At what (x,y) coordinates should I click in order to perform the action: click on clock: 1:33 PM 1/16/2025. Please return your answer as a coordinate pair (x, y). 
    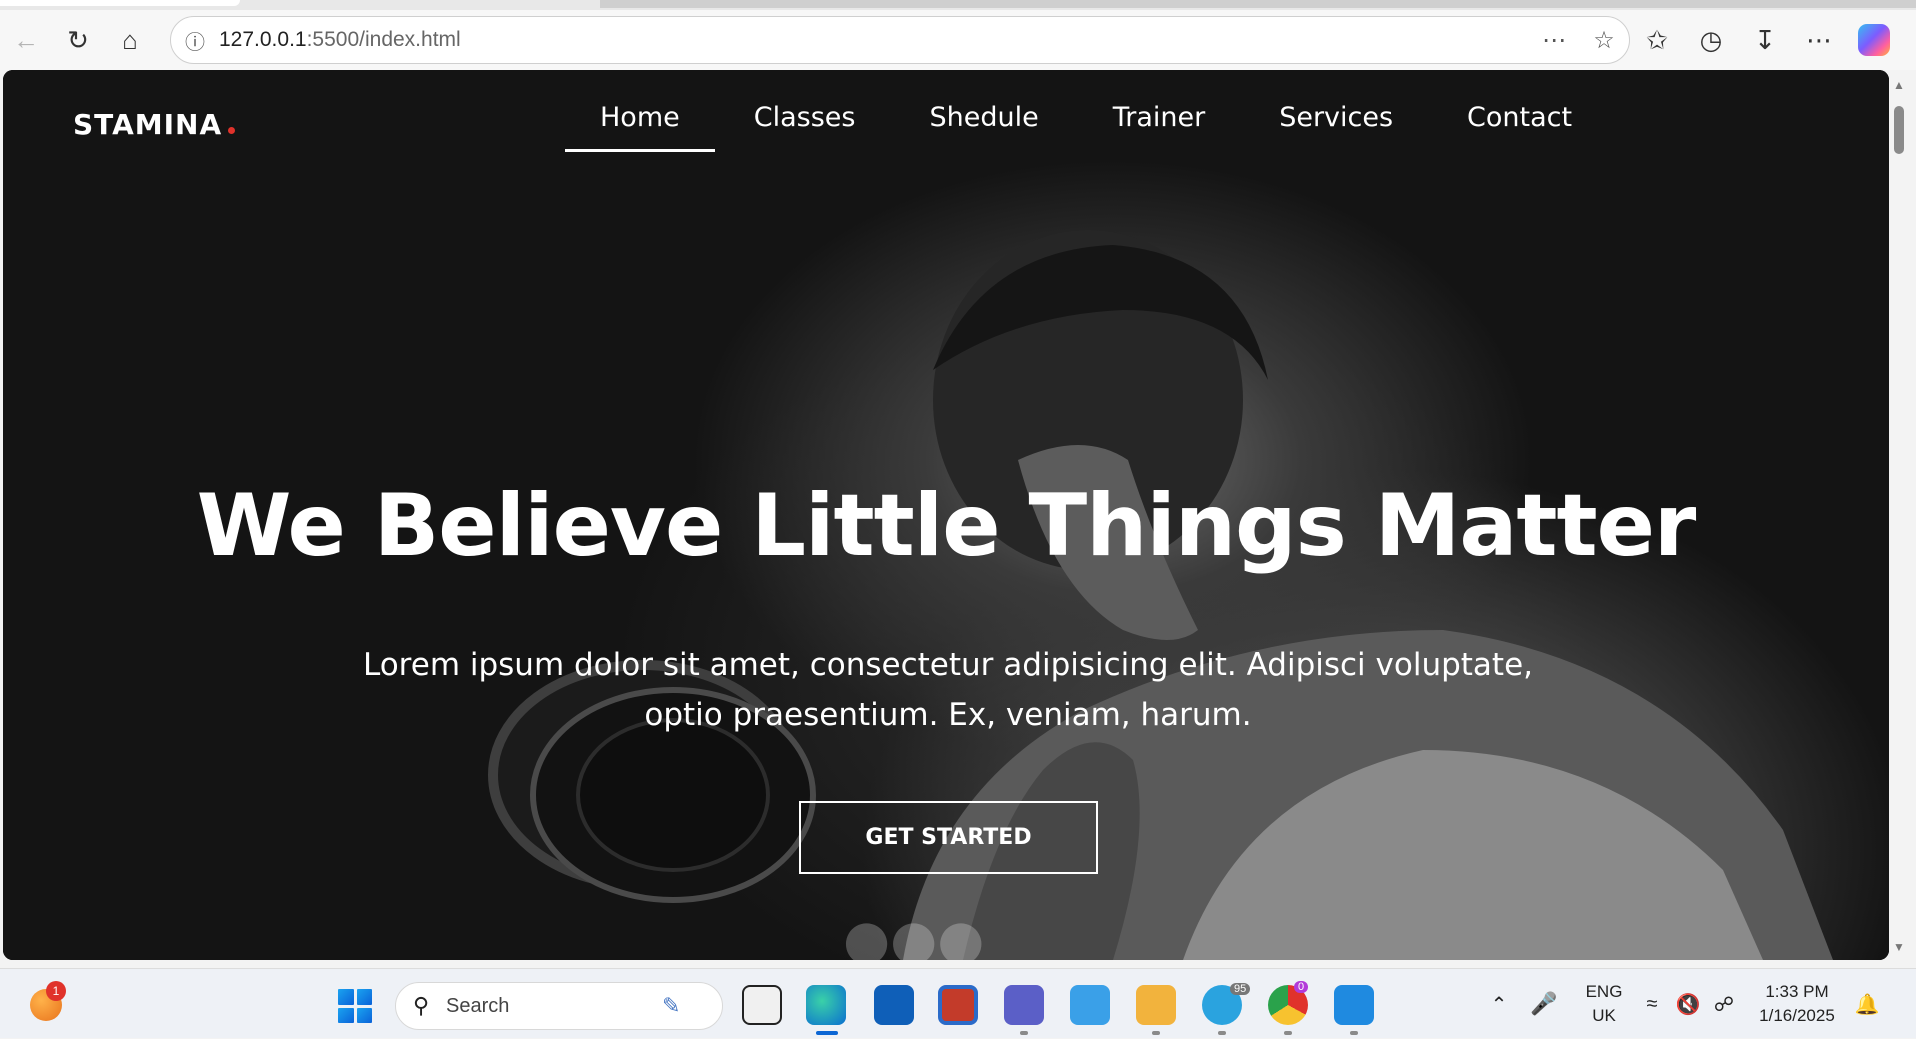
    Looking at the image, I should click on (1797, 1004).